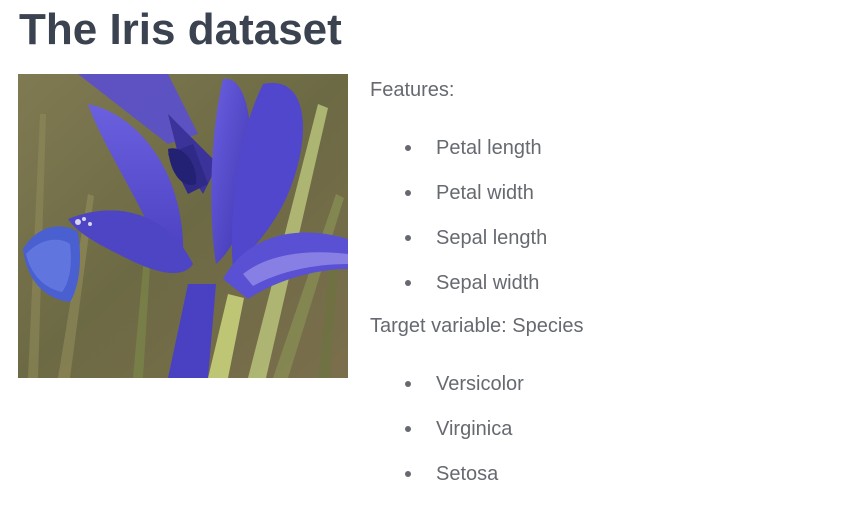 The image size is (859, 512). I want to click on page-title: The Iris dataset, so click(180, 29).